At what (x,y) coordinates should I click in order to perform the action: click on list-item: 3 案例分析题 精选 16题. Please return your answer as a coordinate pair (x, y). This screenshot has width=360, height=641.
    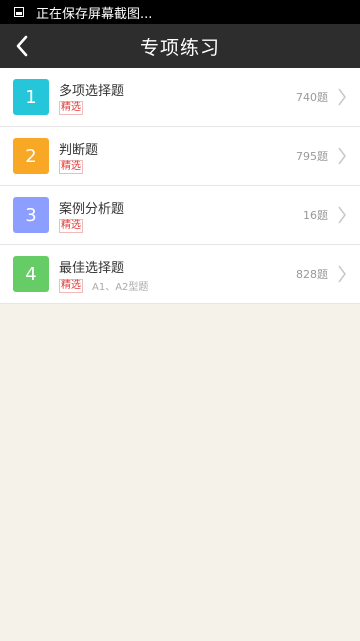
    Looking at the image, I should click on (180, 215).